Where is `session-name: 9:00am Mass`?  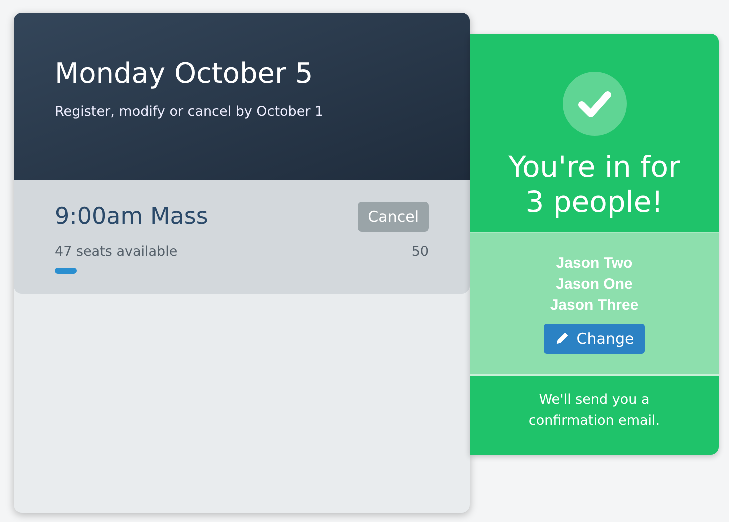 session-name: 9:00am Mass is located at coordinates (131, 217).